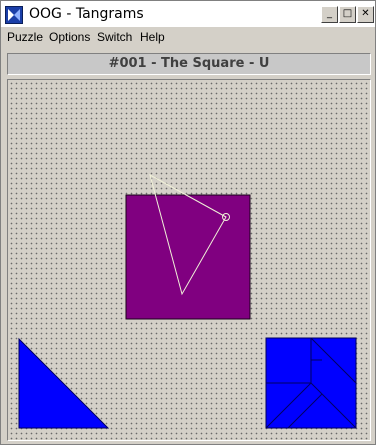 The width and height of the screenshot is (376, 445). What do you see at coordinates (347, 14) in the screenshot?
I see `maximize-button: □` at bounding box center [347, 14].